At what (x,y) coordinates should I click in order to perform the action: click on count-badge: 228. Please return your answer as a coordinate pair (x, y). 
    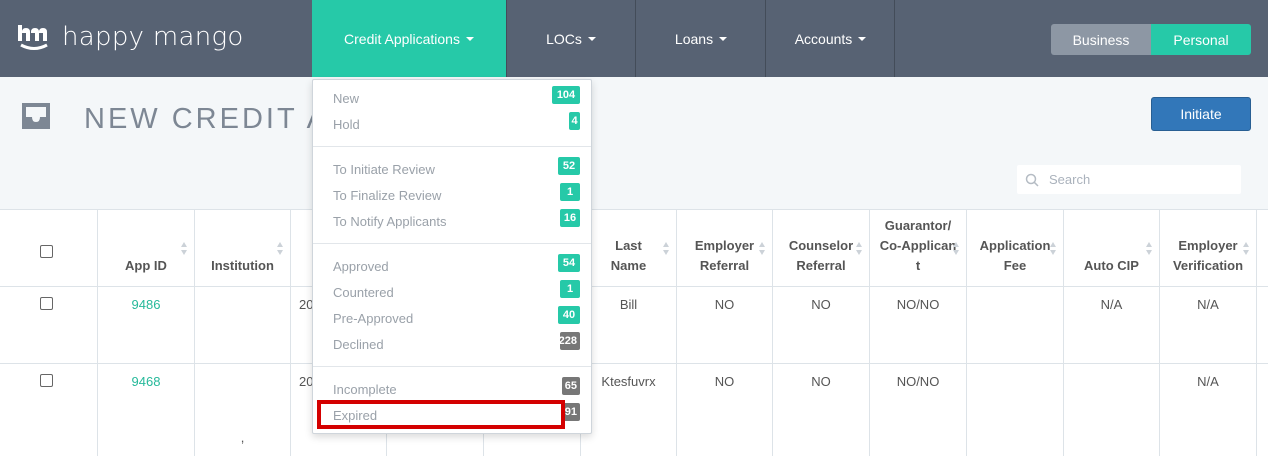
    Looking at the image, I should click on (570, 341).